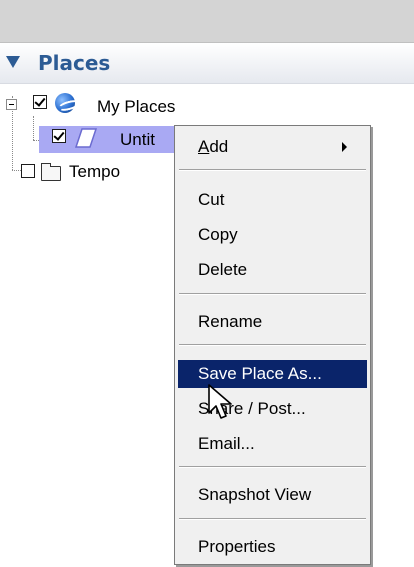 This screenshot has width=414, height=567. I want to click on mouse-cursor-icon, so click(220, 401).